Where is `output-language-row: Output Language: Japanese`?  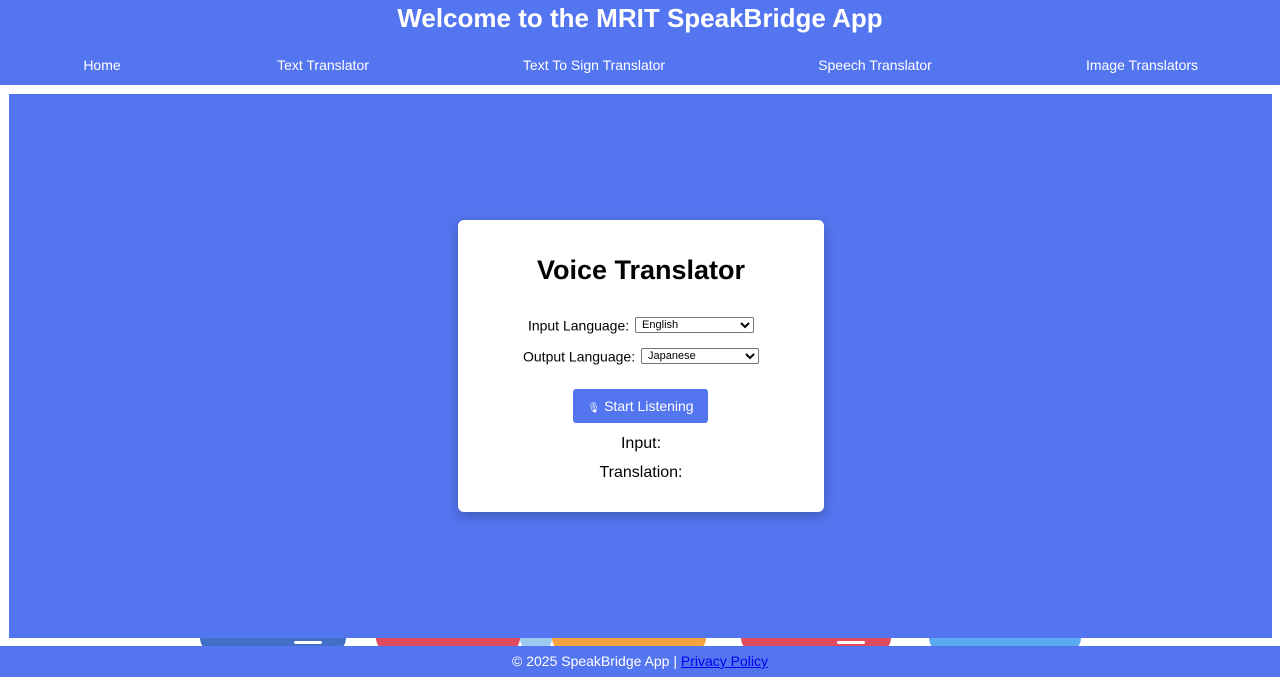
output-language-row: Output Language: Japanese is located at coordinates (641, 356).